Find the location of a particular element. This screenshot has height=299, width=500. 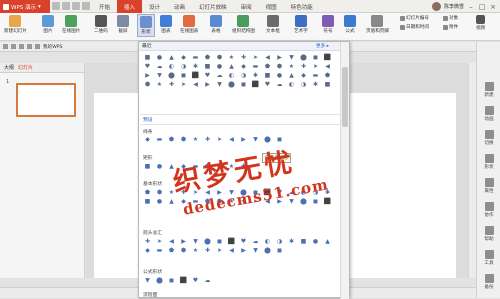

rectangle-shape-item: ● is located at coordinates (159, 166).